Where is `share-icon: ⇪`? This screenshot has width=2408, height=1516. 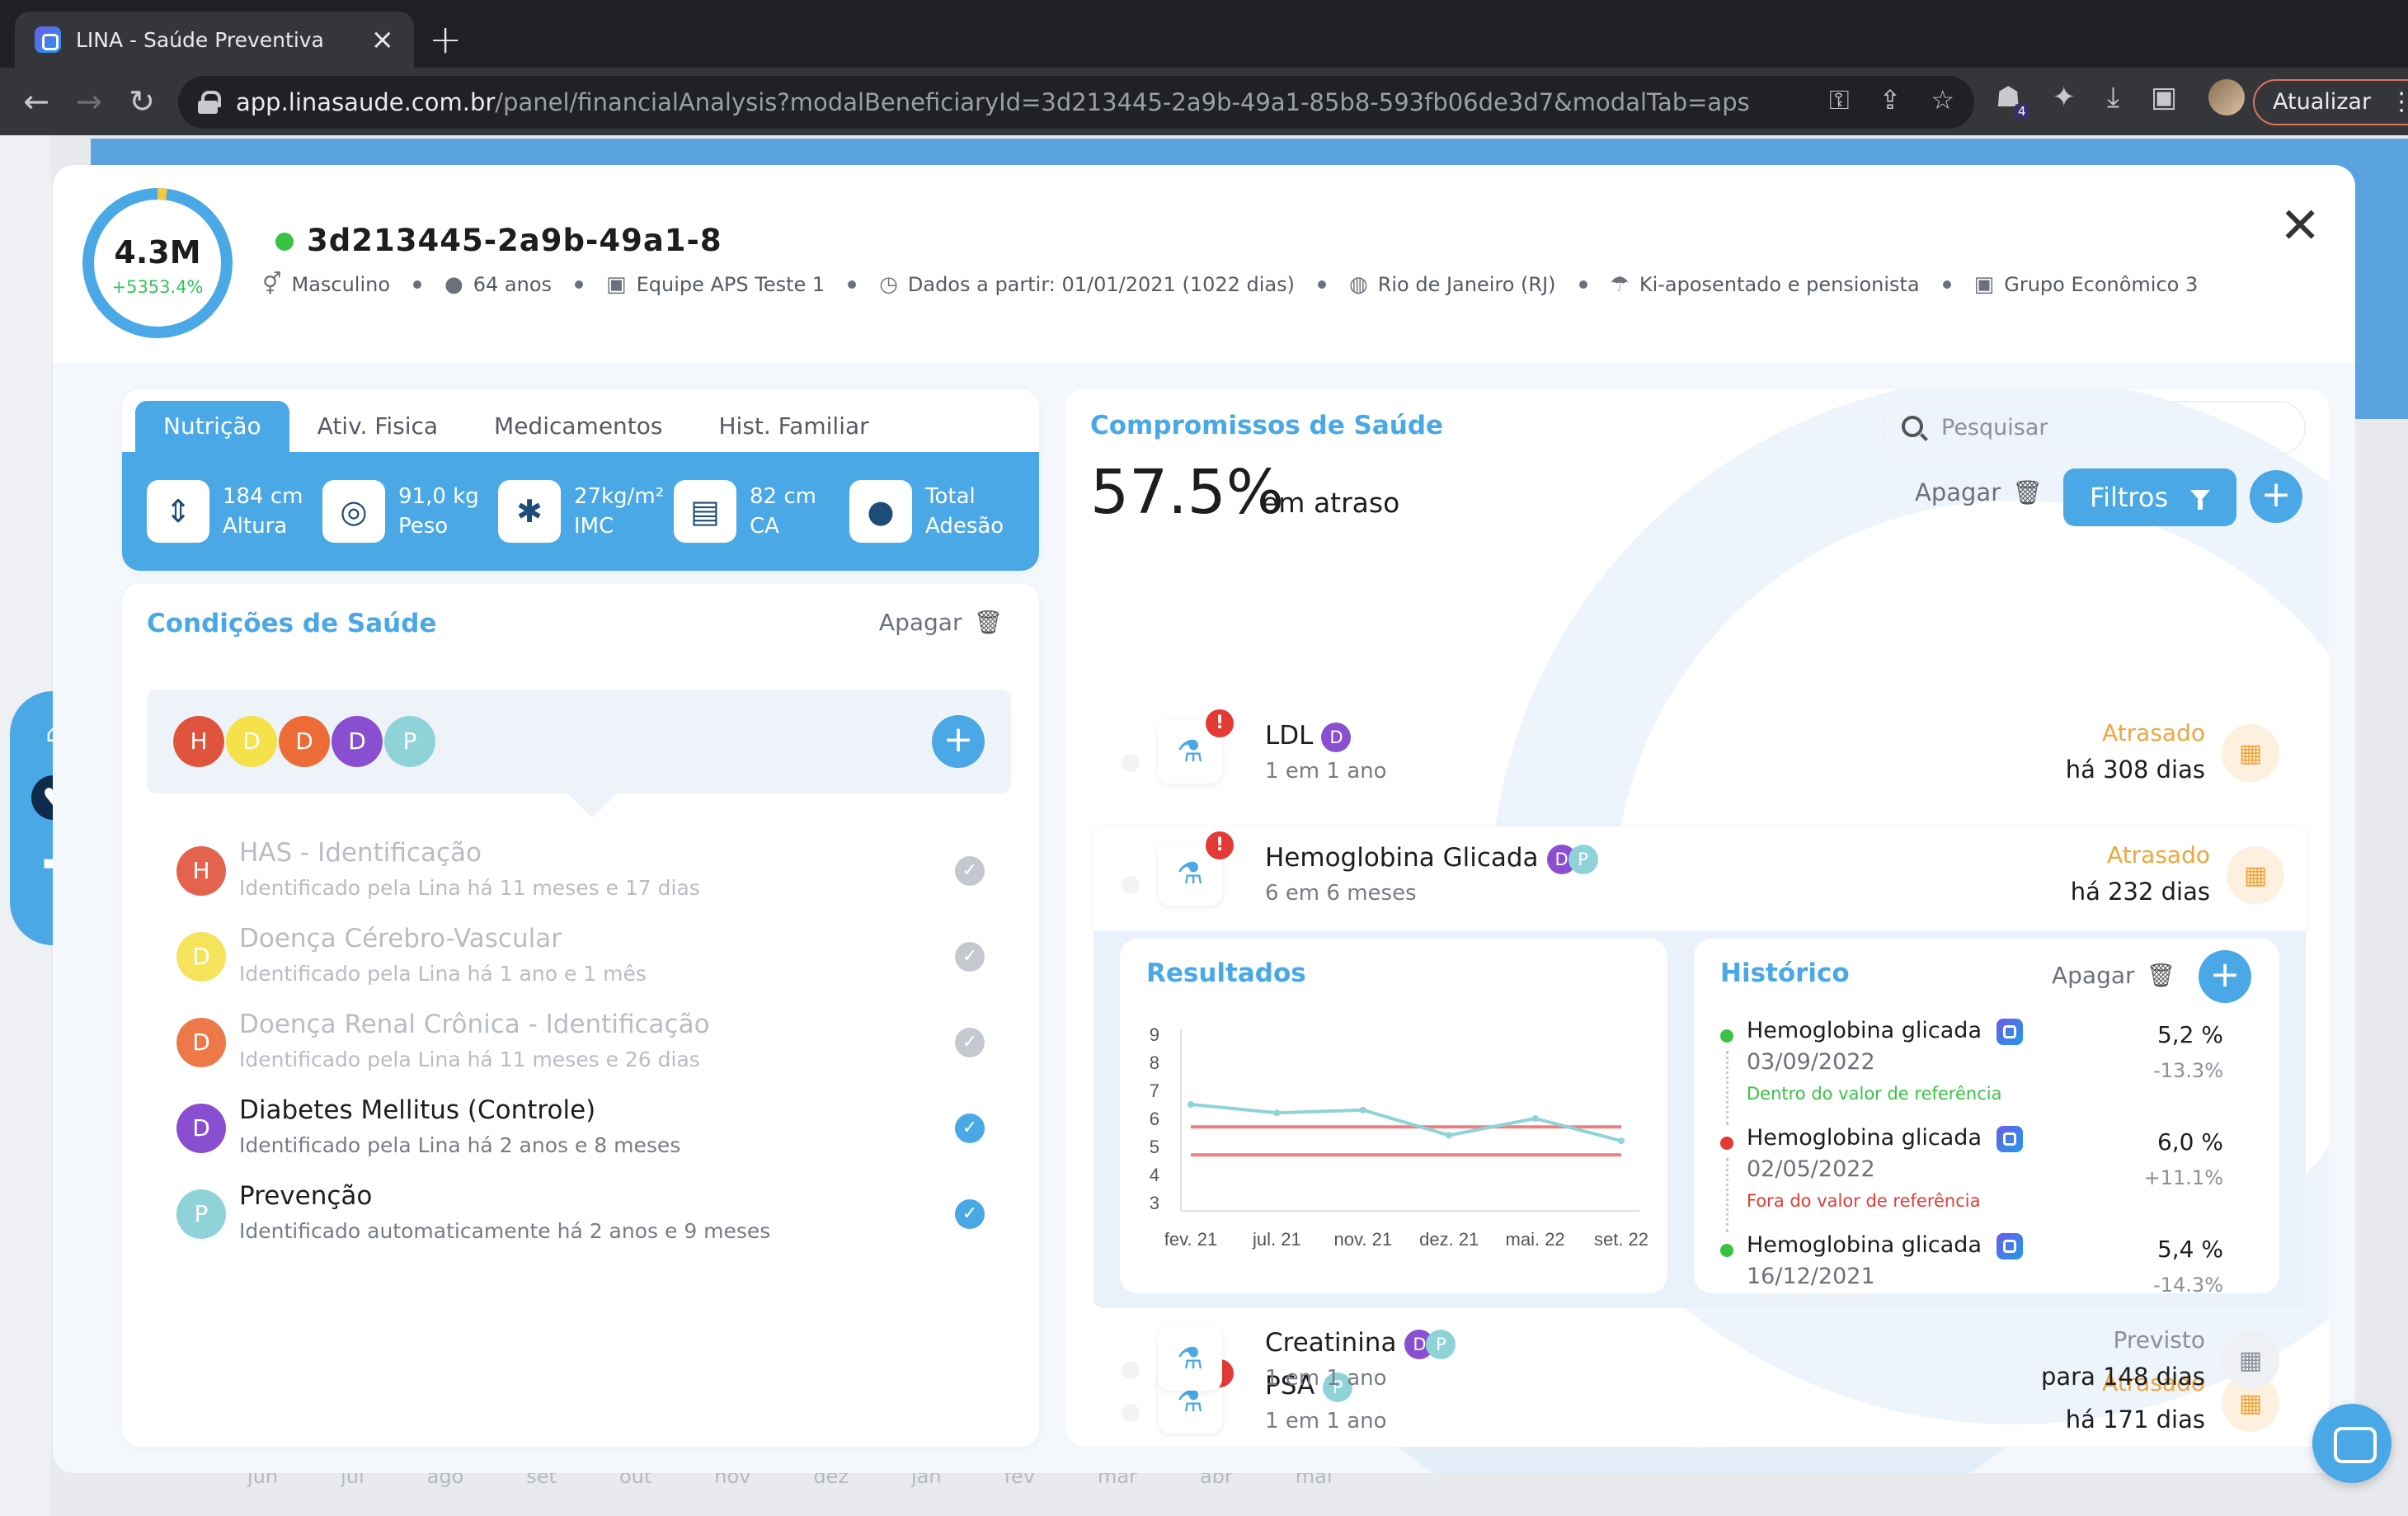
share-icon: ⇪ is located at coordinates (1891, 100).